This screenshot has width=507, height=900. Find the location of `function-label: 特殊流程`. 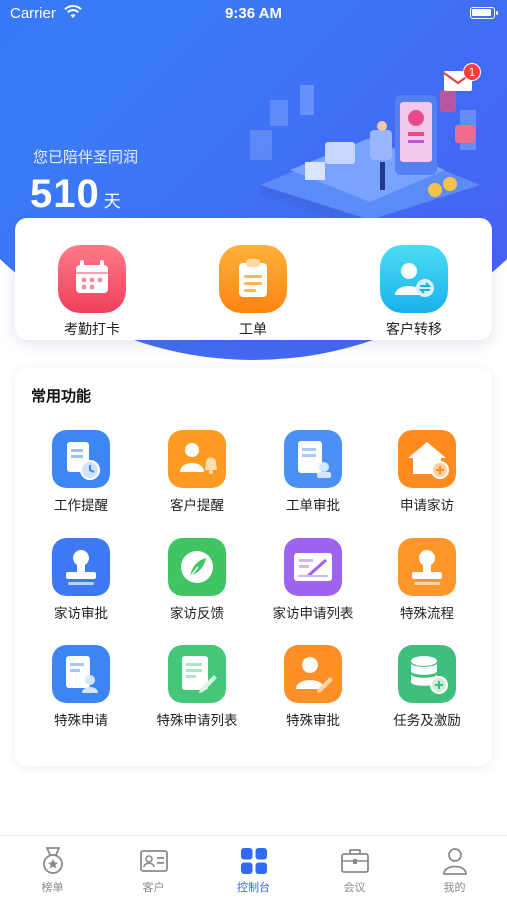

function-label: 特殊流程 is located at coordinates (427, 614).